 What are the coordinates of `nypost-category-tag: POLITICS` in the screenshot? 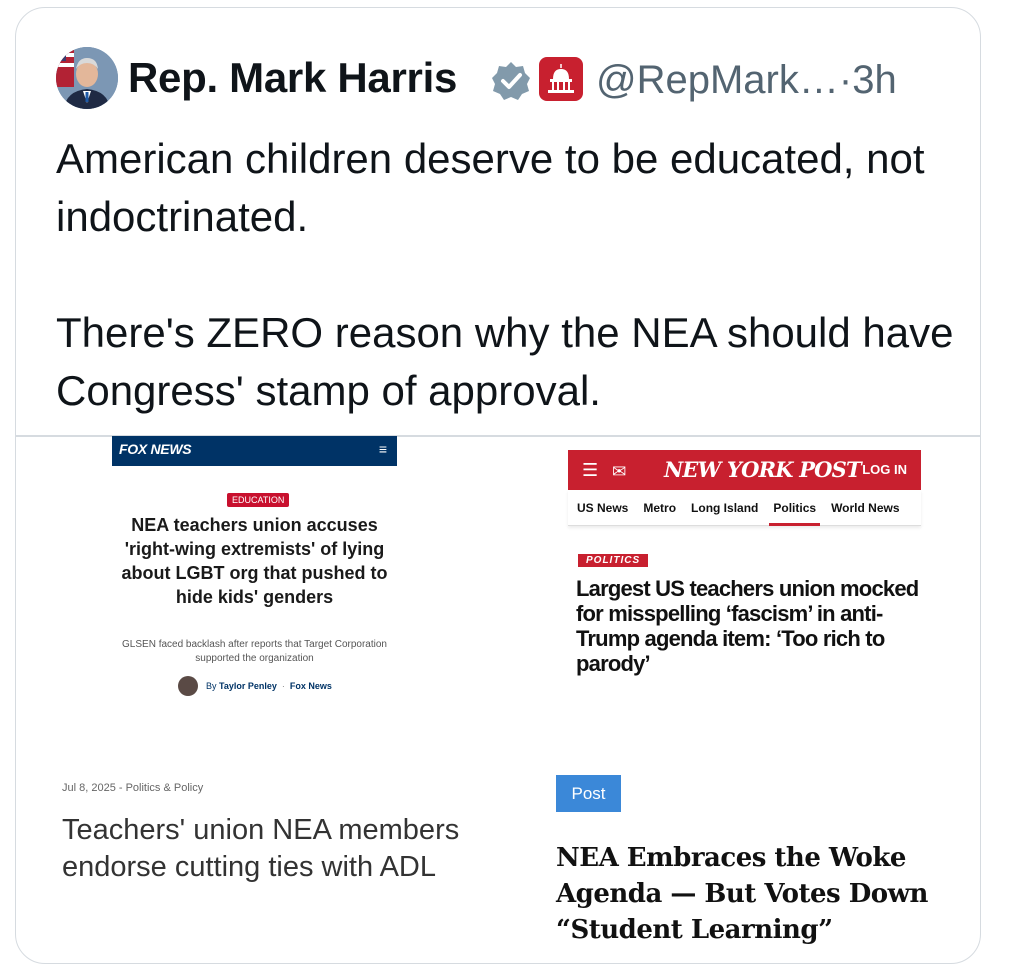 It's located at (613, 560).